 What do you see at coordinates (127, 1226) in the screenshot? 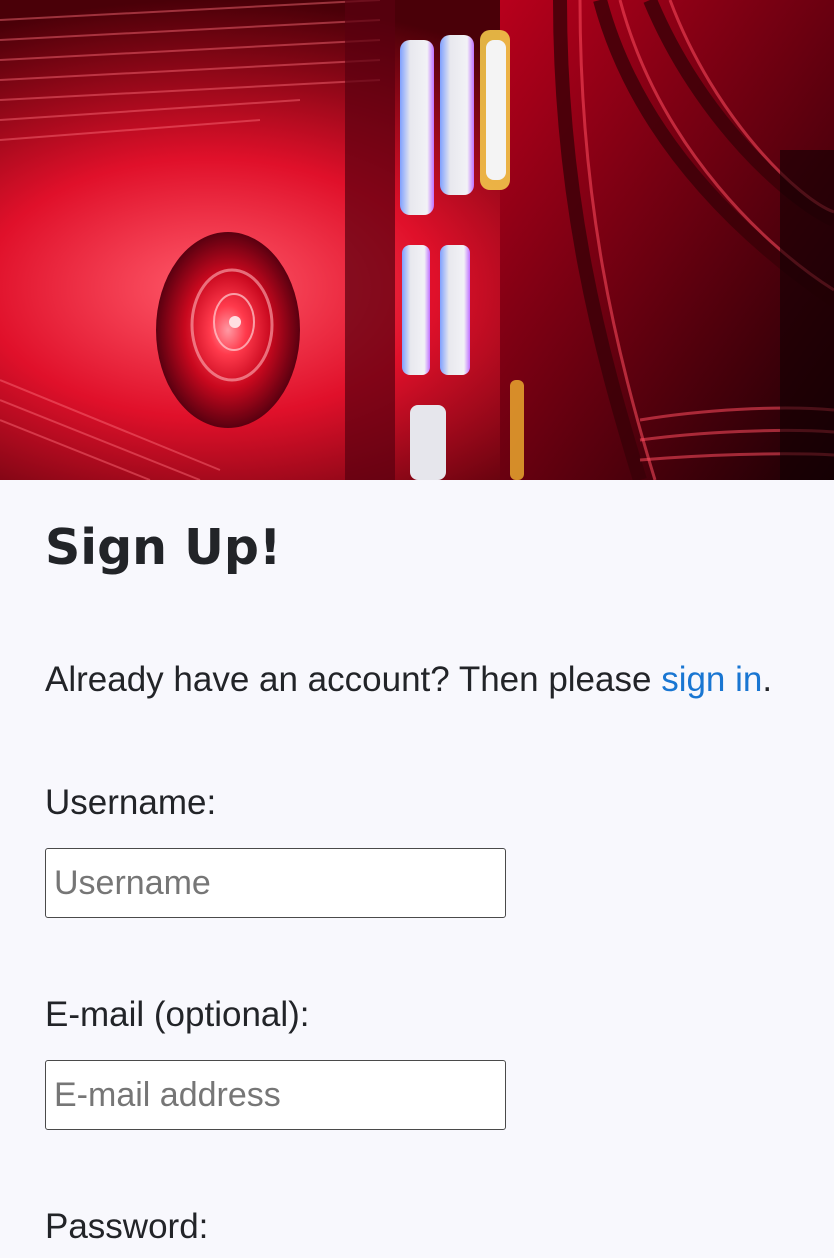
I see `password-label: Password:` at bounding box center [127, 1226].